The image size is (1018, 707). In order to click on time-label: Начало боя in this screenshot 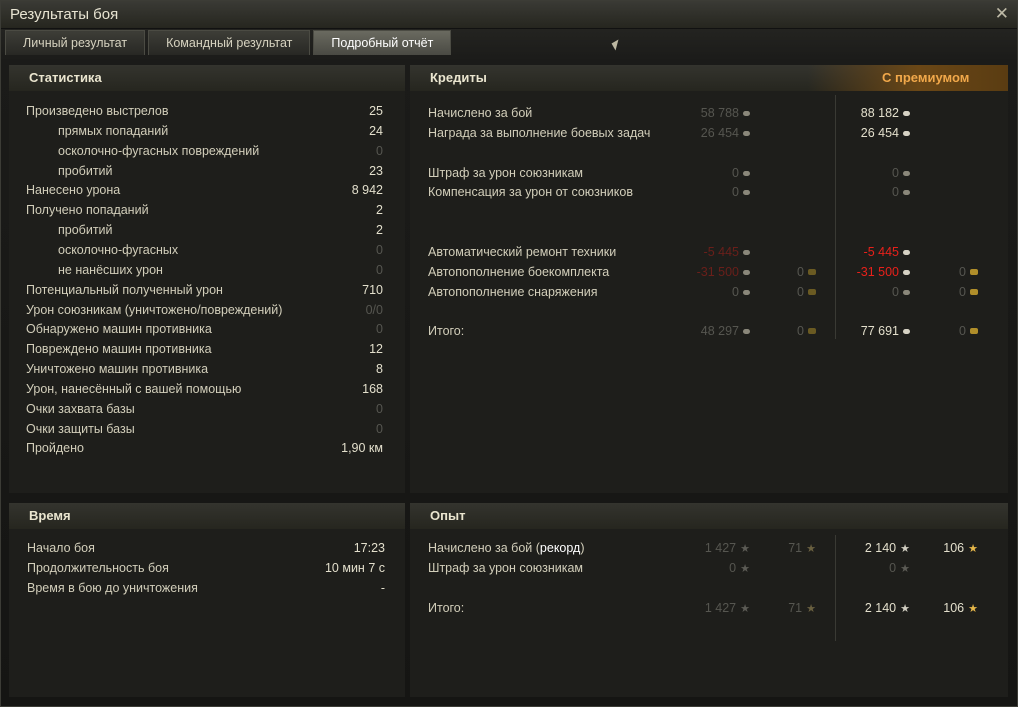, I will do `click(61, 548)`.